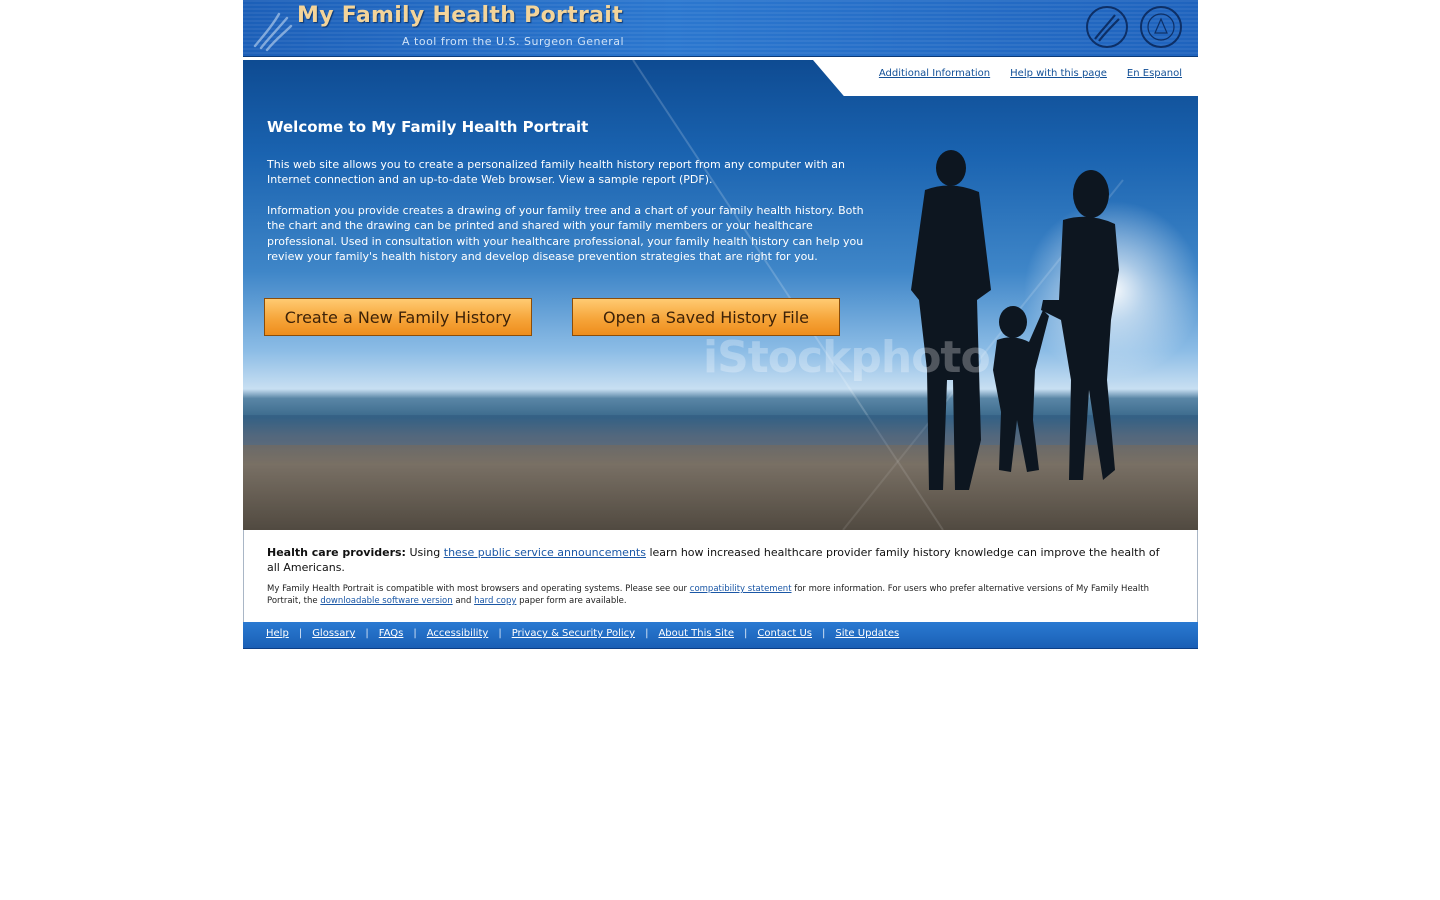  What do you see at coordinates (495, 601) in the screenshot?
I see `hard-copy-link: hard copy` at bounding box center [495, 601].